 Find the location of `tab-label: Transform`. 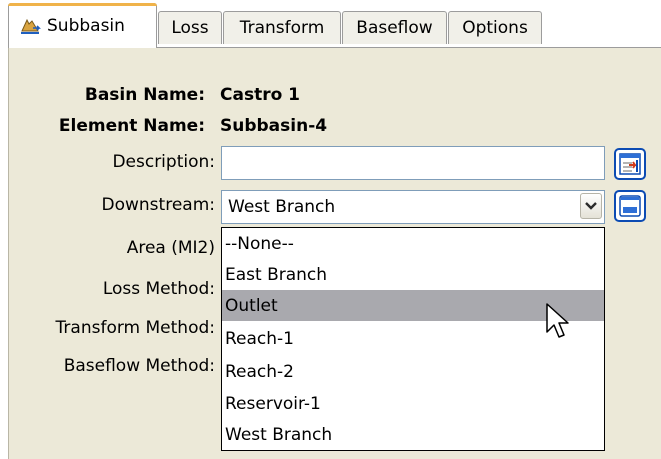

tab-label: Transform is located at coordinates (282, 28).